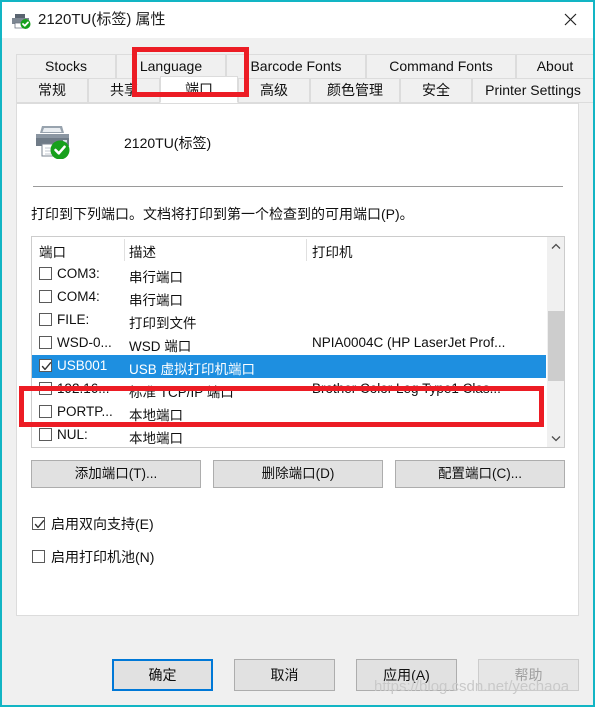 Image resolution: width=595 pixels, height=707 pixels. What do you see at coordinates (289, 366) in the screenshot?
I see `table-row: USB001 USB 虚拟打印机端口` at bounding box center [289, 366].